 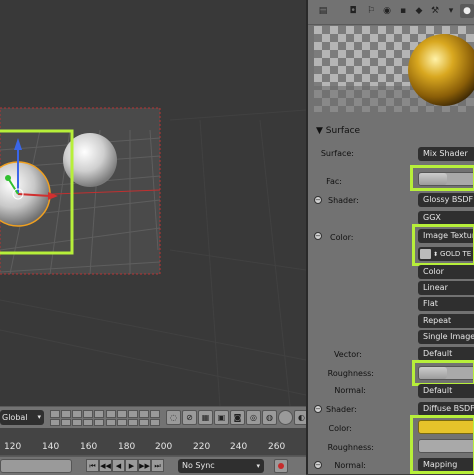 What do you see at coordinates (371, 11) in the screenshot?
I see `scene-context-icon: ⚐` at bounding box center [371, 11].